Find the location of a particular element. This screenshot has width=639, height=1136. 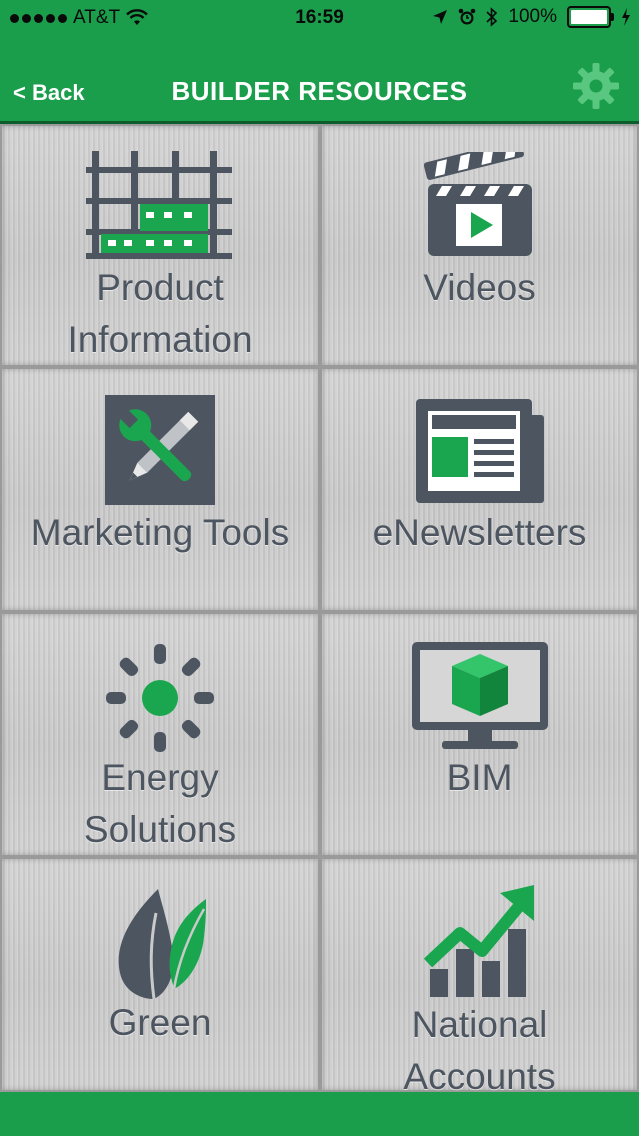

status-right: 100% is located at coordinates (531, 17).